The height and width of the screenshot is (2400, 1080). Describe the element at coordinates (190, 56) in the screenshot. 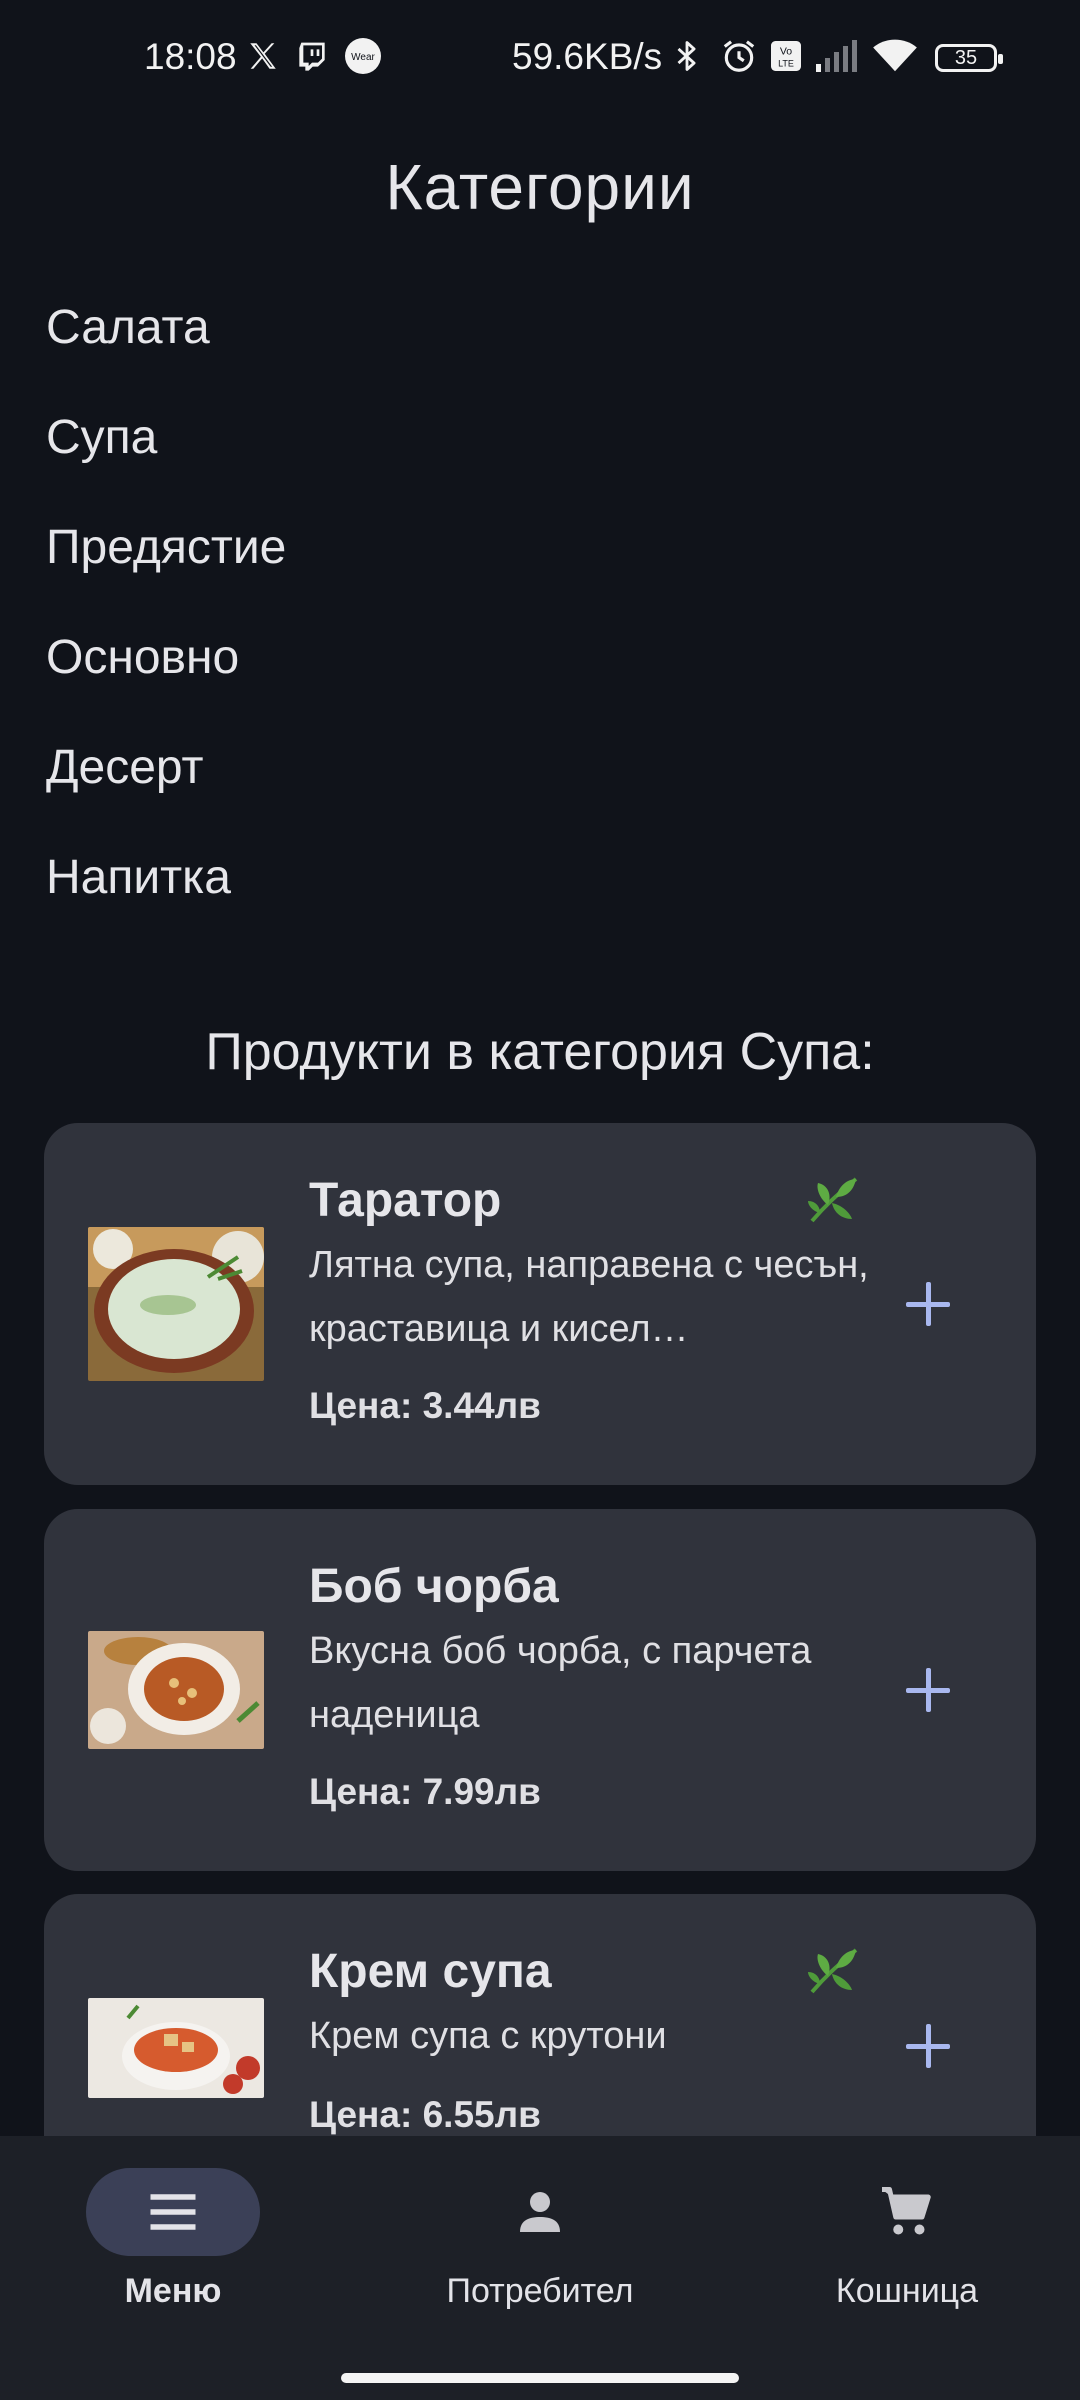

I see `status-time: 18:08` at that location.